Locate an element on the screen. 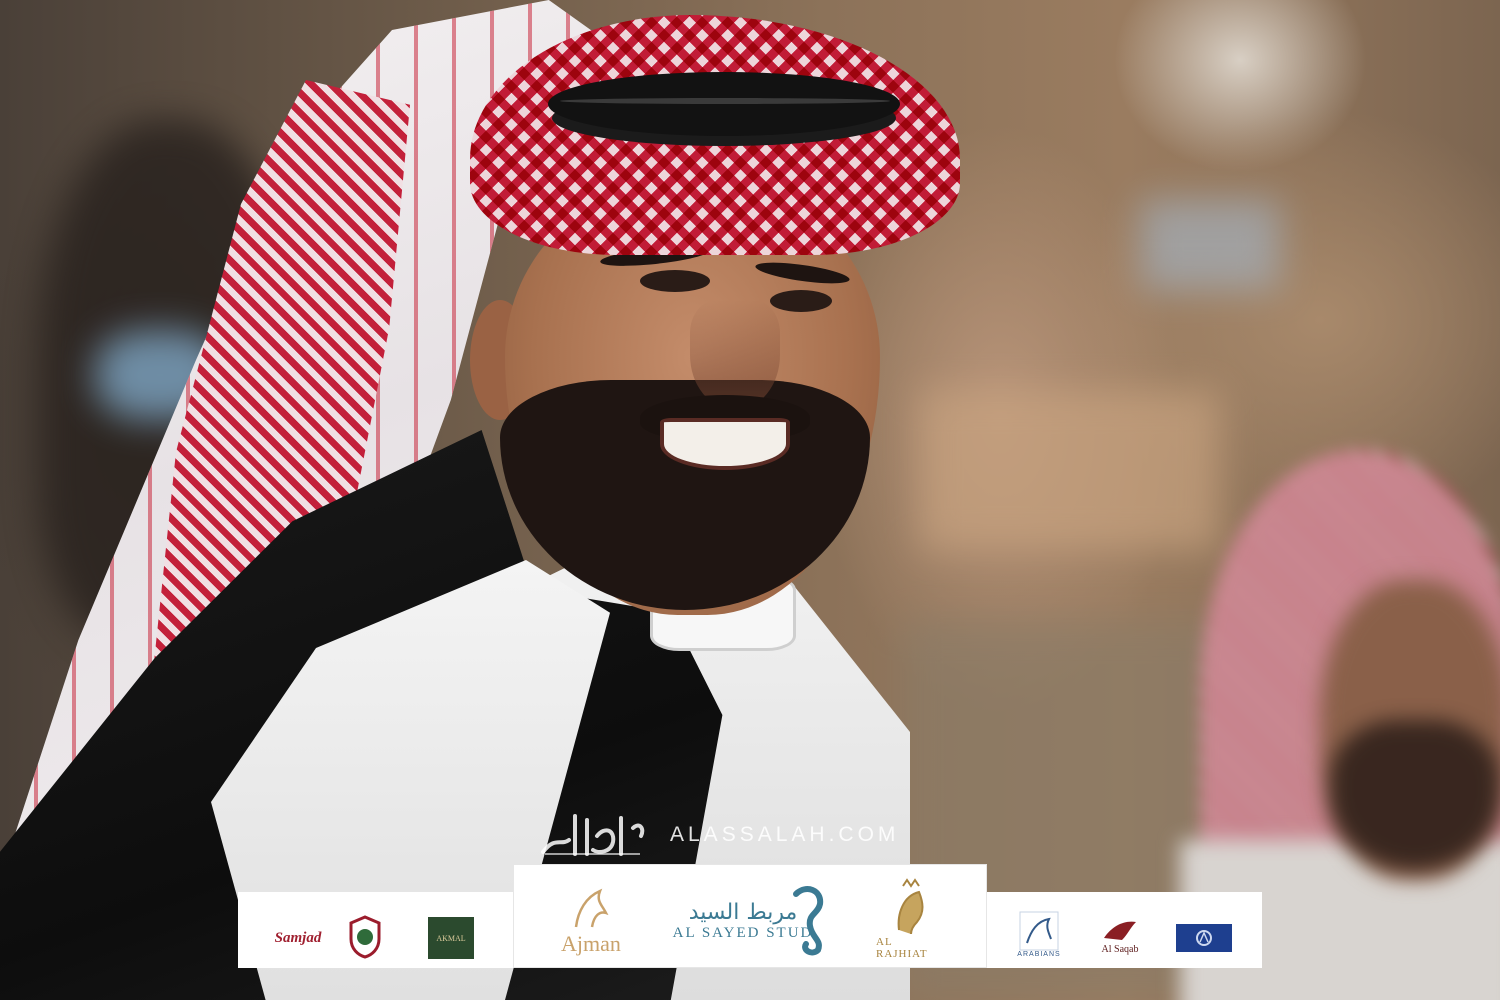 This screenshot has height=1000, width=1500. al-saqab-horse-icon is located at coordinates (1120, 930).